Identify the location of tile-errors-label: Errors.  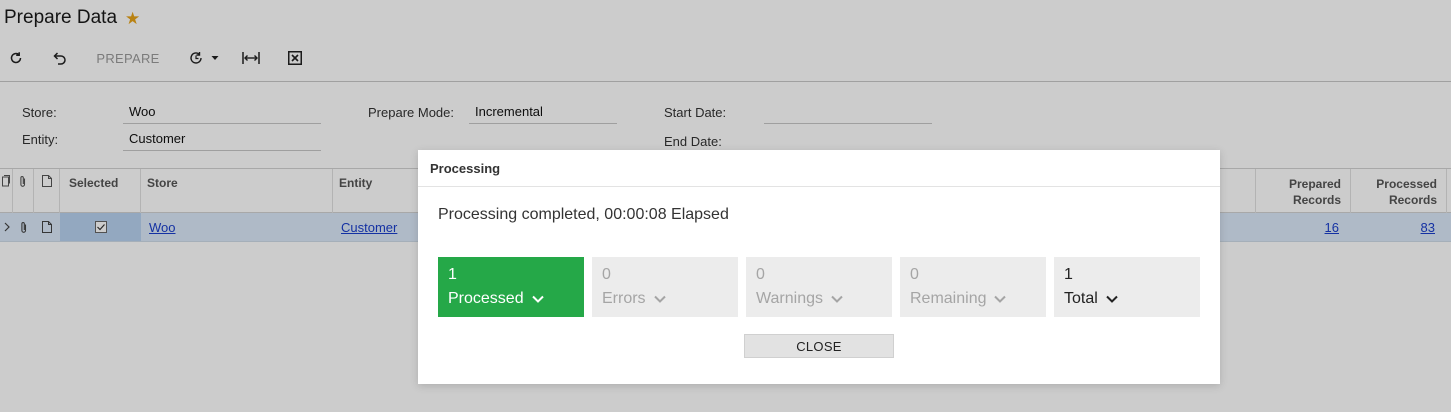
(624, 298).